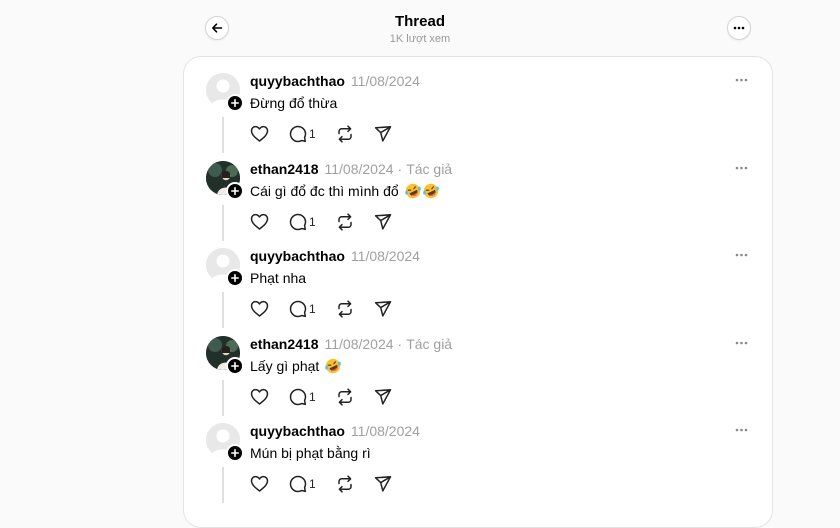 The image size is (840, 528). Describe the element at coordinates (223, 485) in the screenshot. I see `thread-line` at that location.